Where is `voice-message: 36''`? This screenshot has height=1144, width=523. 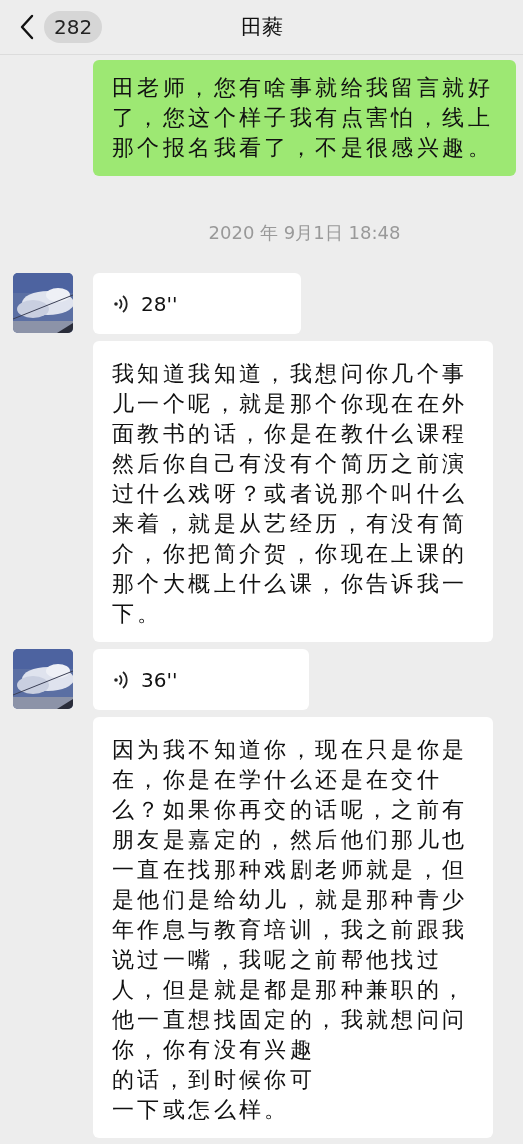
voice-message: 36'' is located at coordinates (201, 679).